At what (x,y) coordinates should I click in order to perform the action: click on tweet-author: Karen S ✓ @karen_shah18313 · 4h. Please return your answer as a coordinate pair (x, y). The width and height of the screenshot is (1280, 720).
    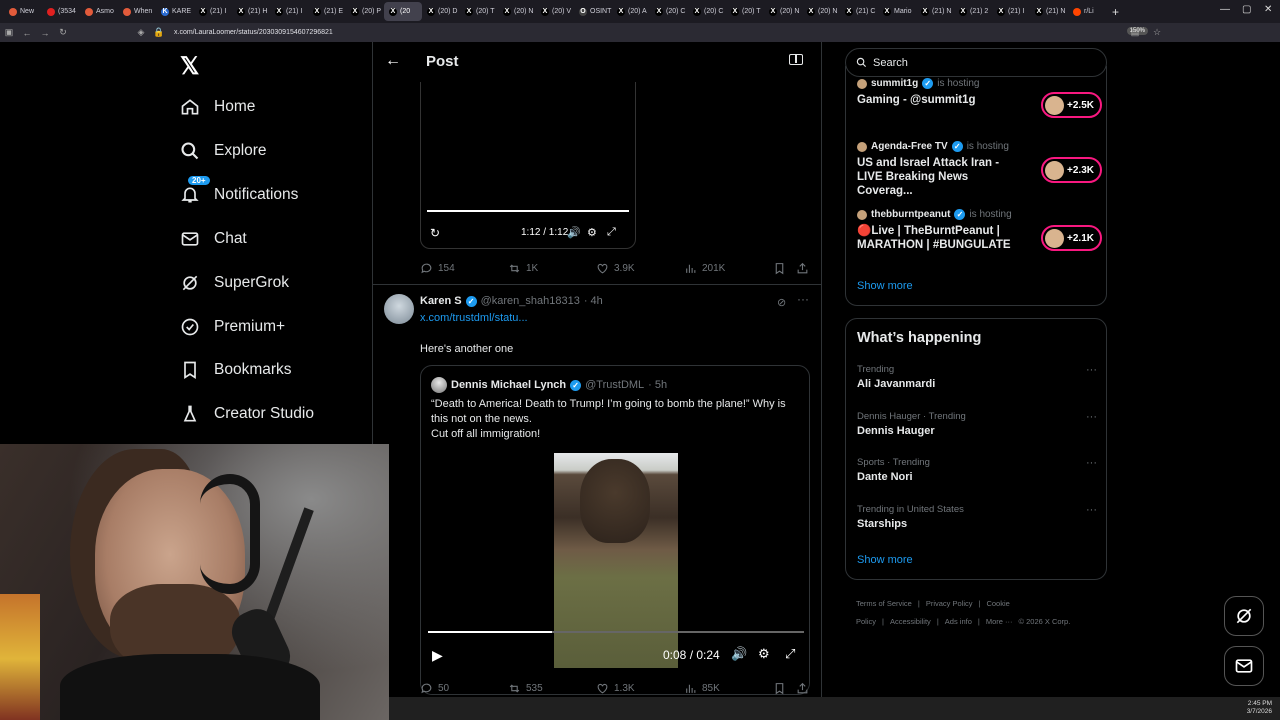
    Looking at the image, I should click on (511, 301).